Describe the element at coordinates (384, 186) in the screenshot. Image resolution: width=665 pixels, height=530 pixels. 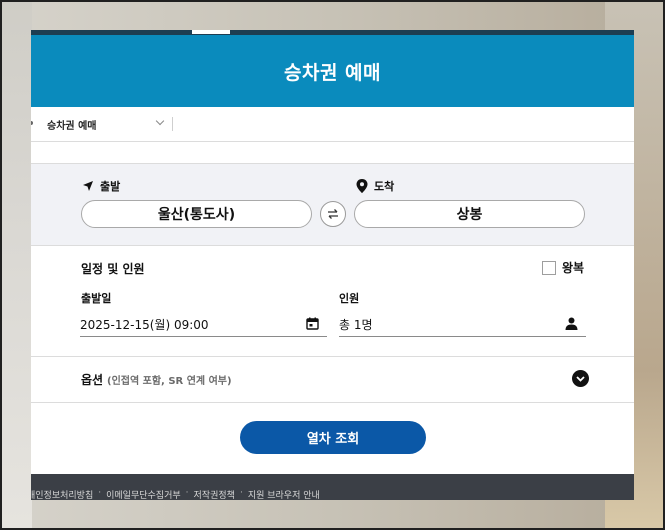
I see `arrival-label-text: 도착` at that location.